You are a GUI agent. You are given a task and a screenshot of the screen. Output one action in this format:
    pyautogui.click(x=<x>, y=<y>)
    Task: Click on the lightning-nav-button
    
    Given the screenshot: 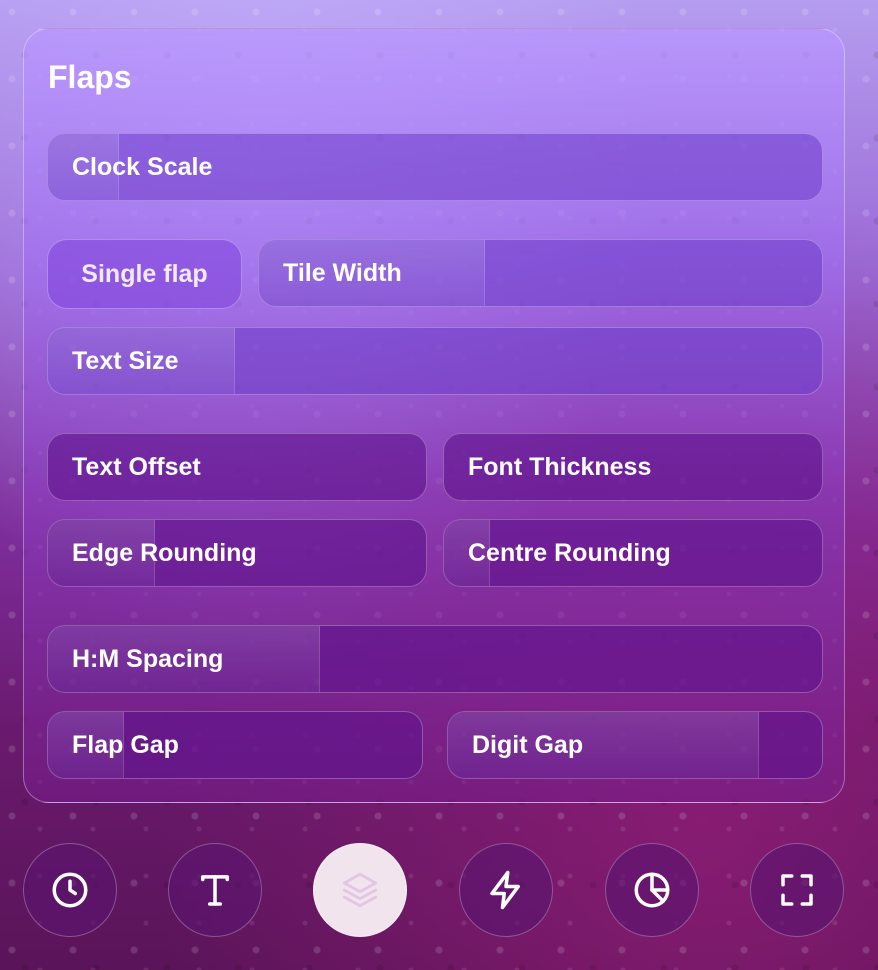 What is the action you would take?
    pyautogui.click(x=506, y=890)
    